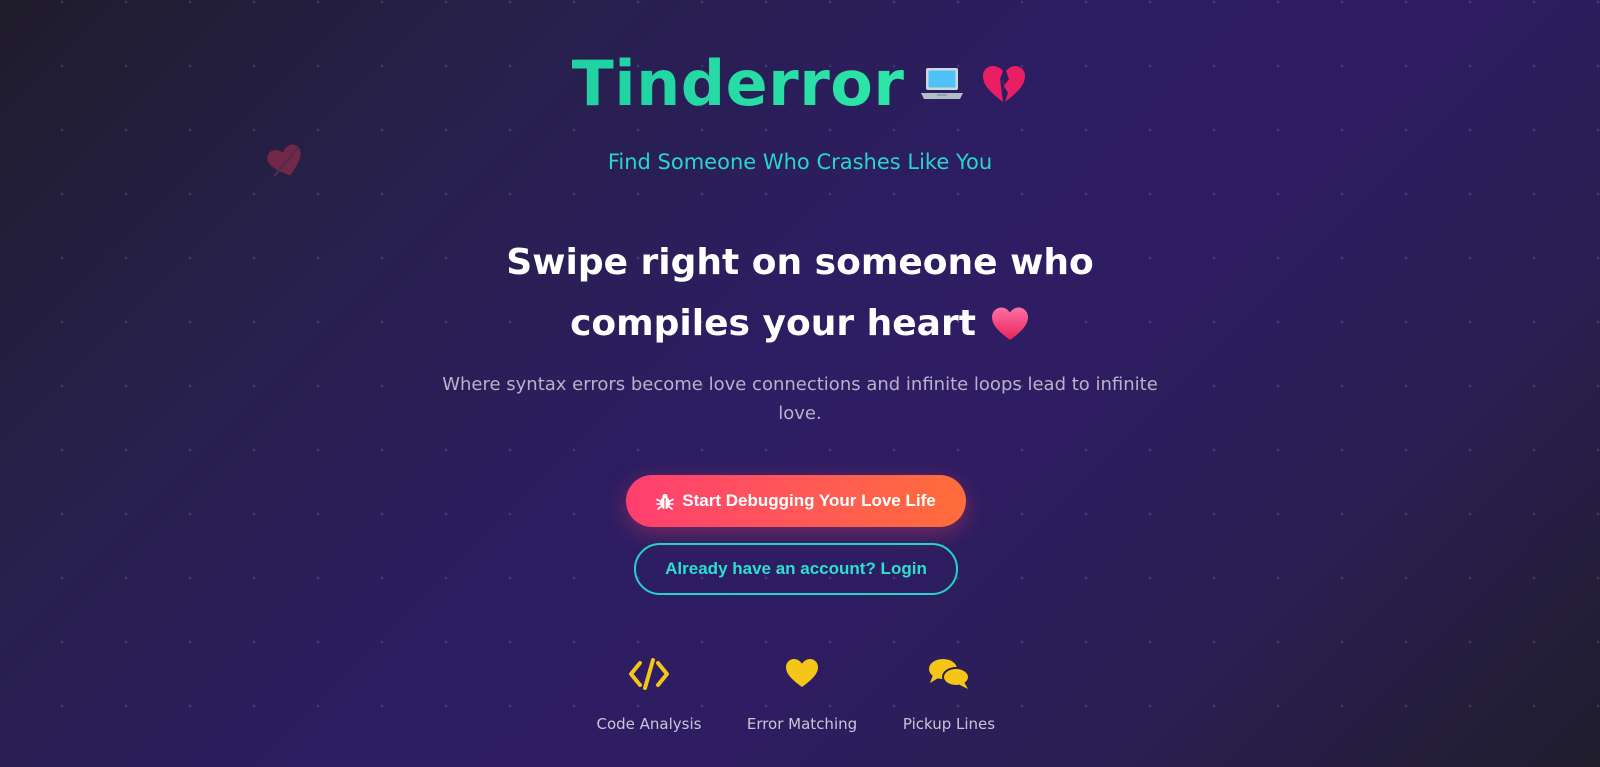 The width and height of the screenshot is (1600, 767). I want to click on headline-line-2: compiles your heart, so click(800, 323).